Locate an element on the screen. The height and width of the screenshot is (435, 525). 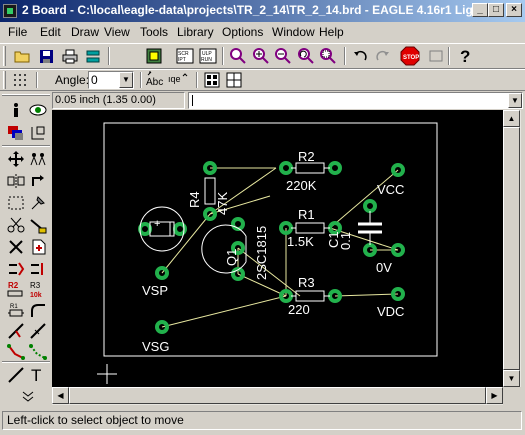
cam-processor-icon is located at coordinates (93, 56).